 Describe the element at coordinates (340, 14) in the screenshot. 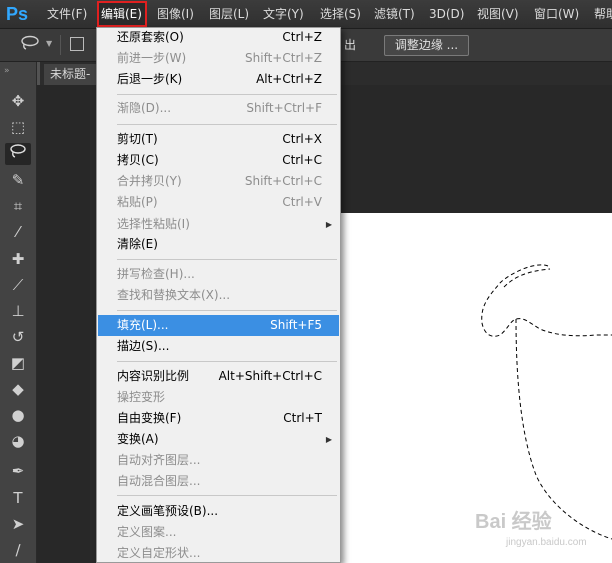

I see `menu-select: 选择(S)` at that location.